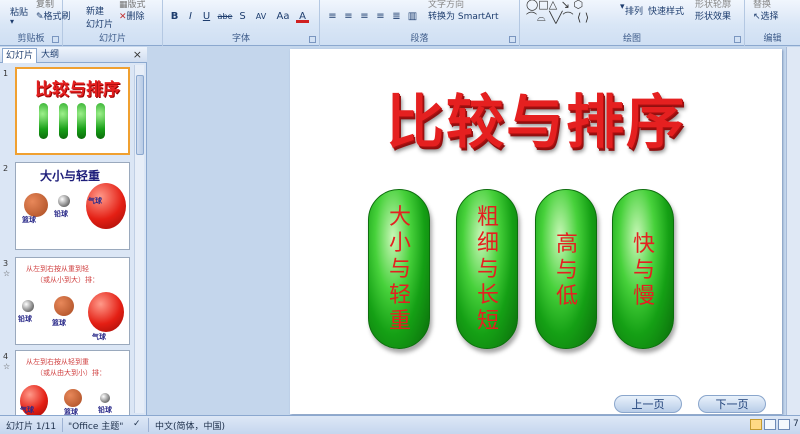 Image resolution: width=800 pixels, height=434 pixels. I want to click on slide-sorter-icon, so click(770, 424).